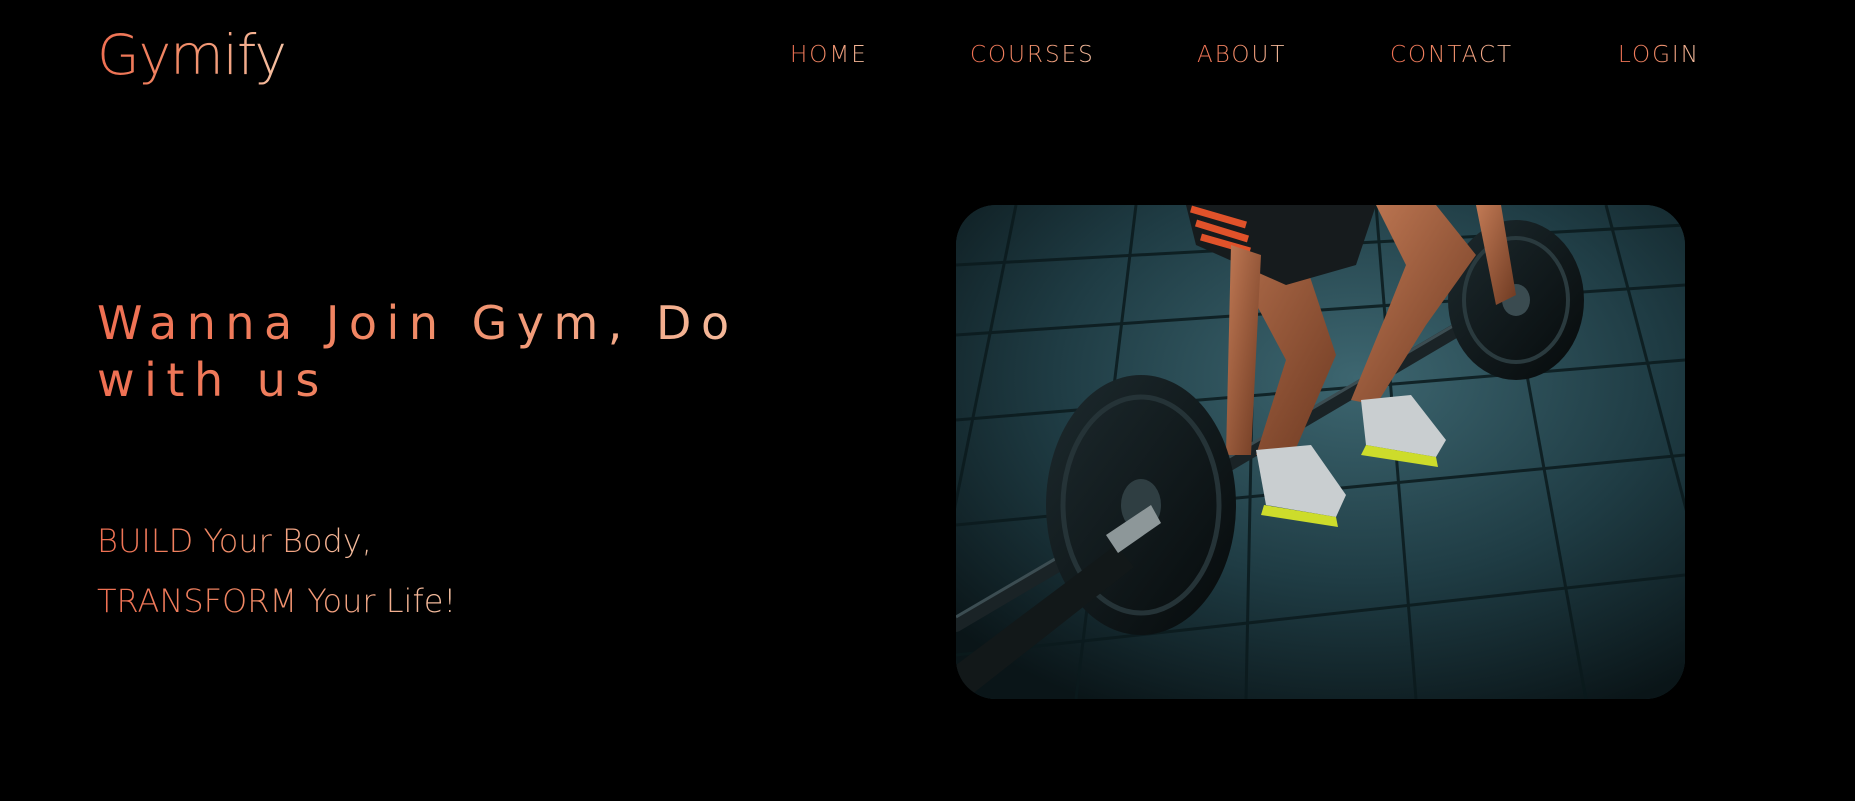  What do you see at coordinates (1241, 55) in the screenshot?
I see `nav-about-link: ABOUT` at bounding box center [1241, 55].